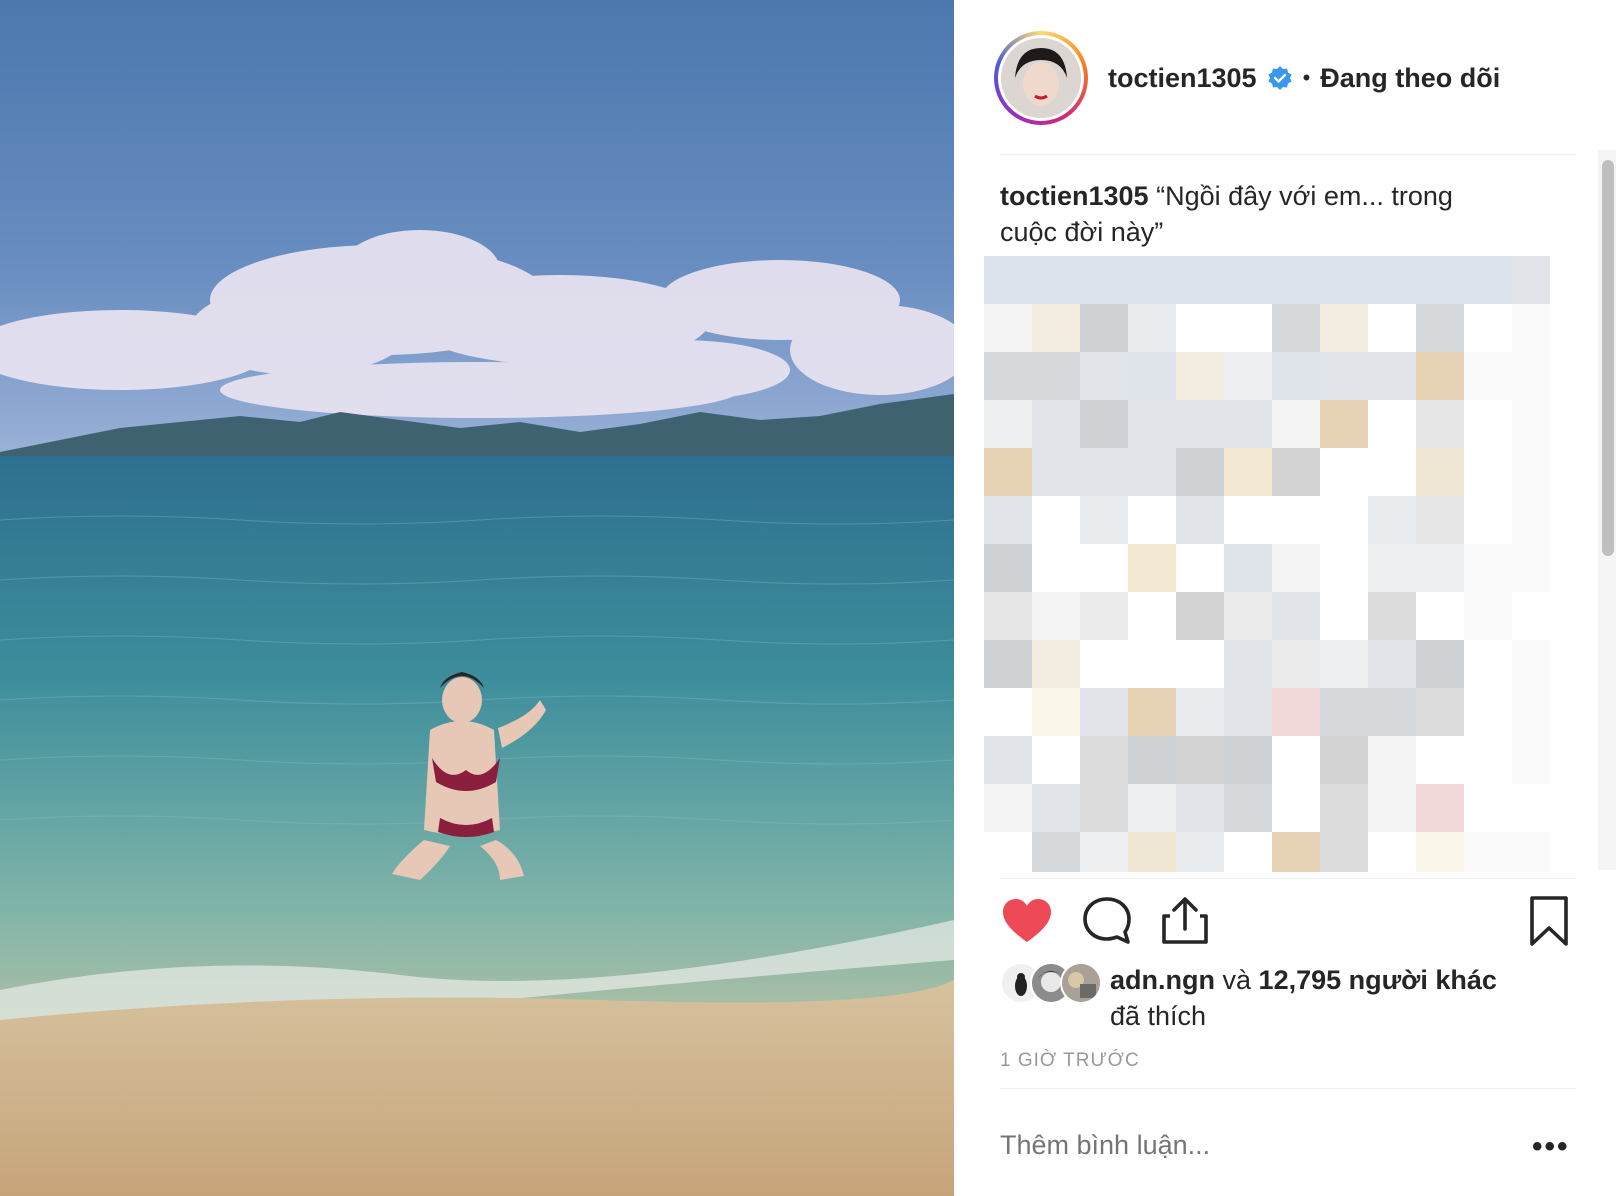 This screenshot has height=1196, width=1616. I want to click on avatar-inner, so click(1041, 78).